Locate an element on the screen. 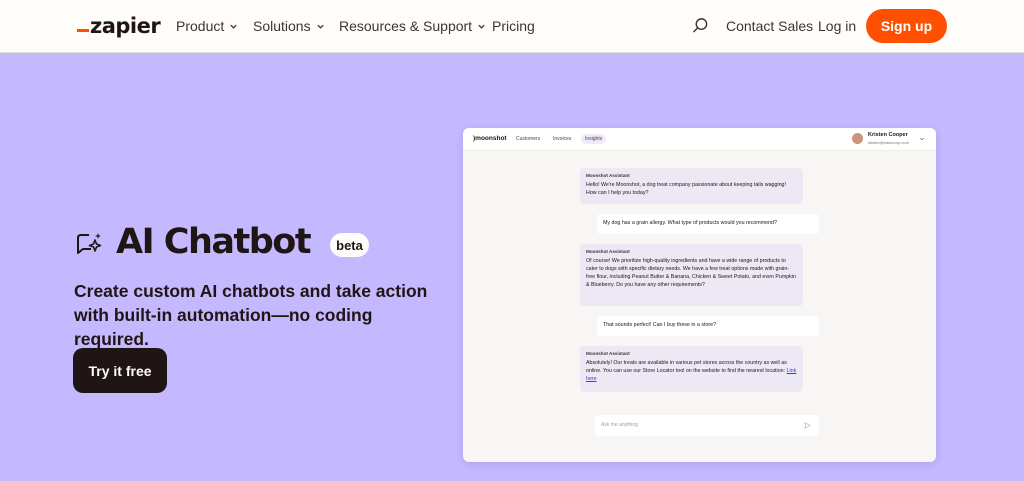  send-icon is located at coordinates (807, 425).